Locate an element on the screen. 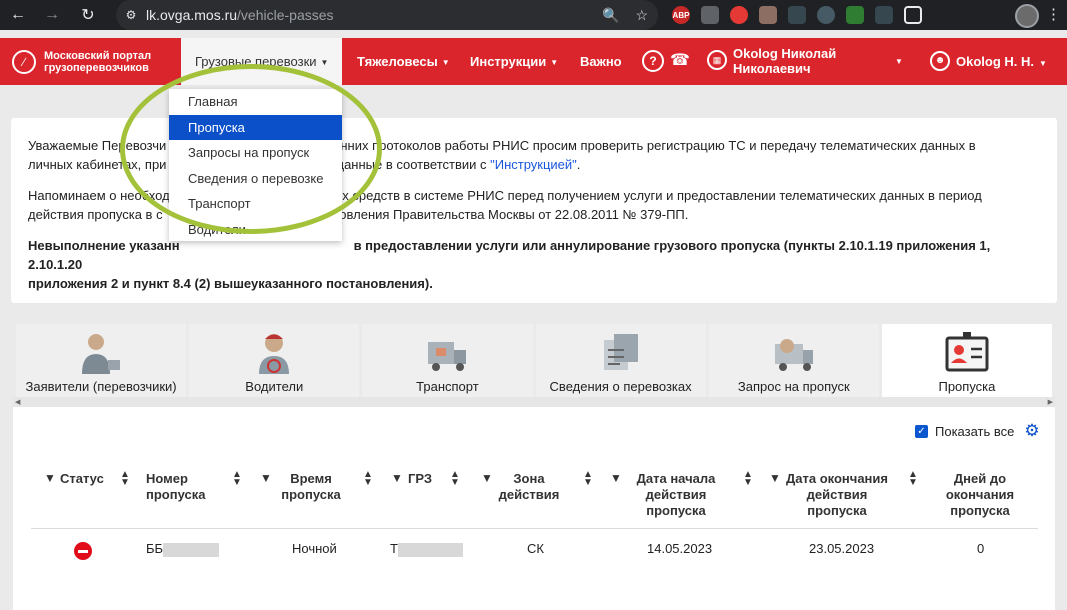  logo-line2: грузоперевозчиков is located at coordinates (96, 68).